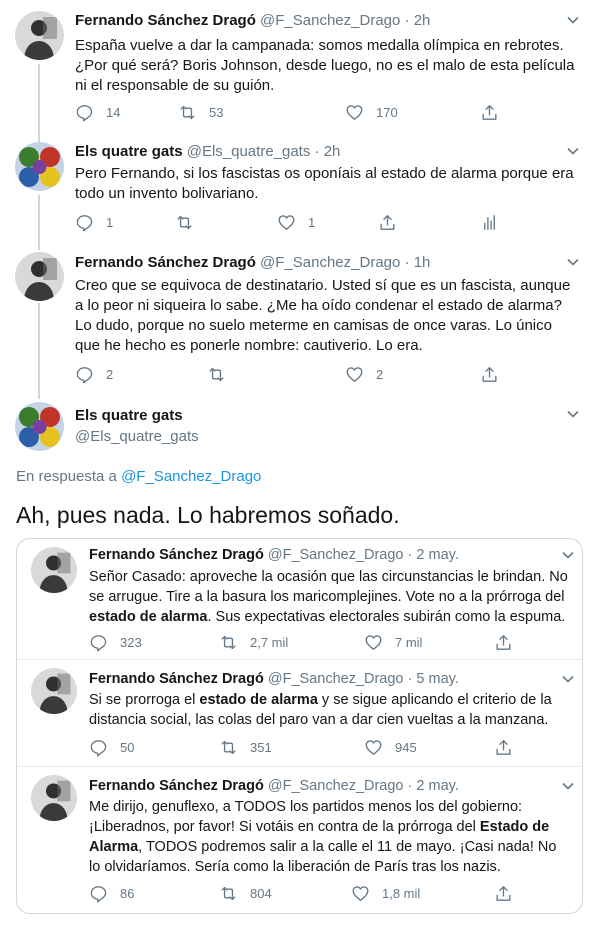 The image size is (597, 927). I want to click on like-button: 1,8 mil, so click(385, 893).